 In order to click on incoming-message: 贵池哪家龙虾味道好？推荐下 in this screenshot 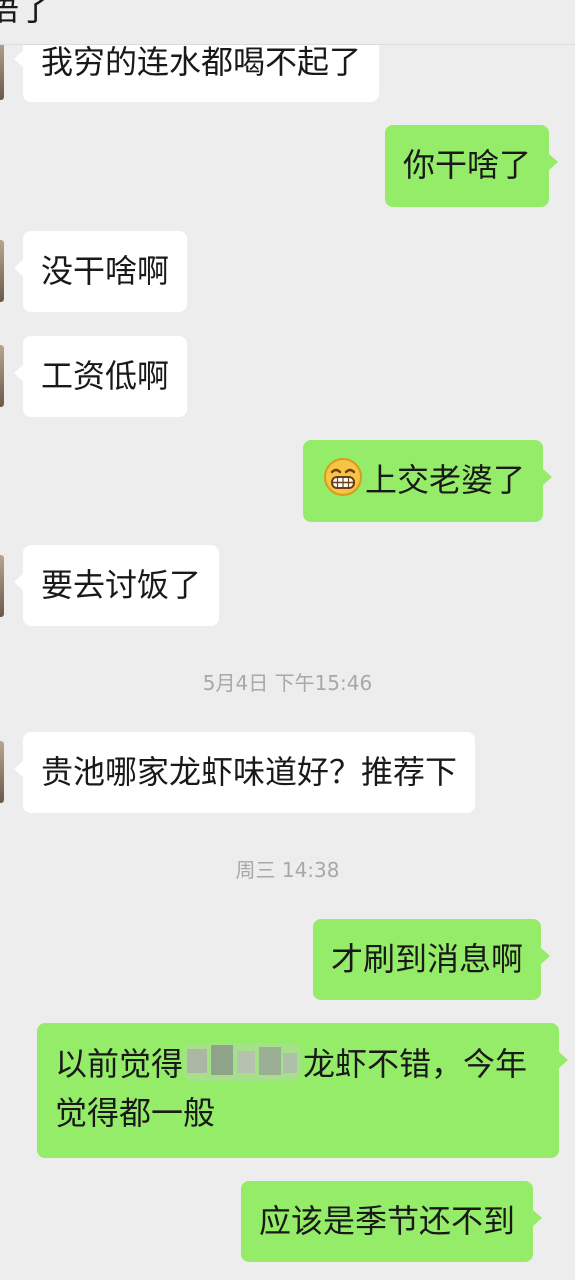, I will do `click(244, 772)`.